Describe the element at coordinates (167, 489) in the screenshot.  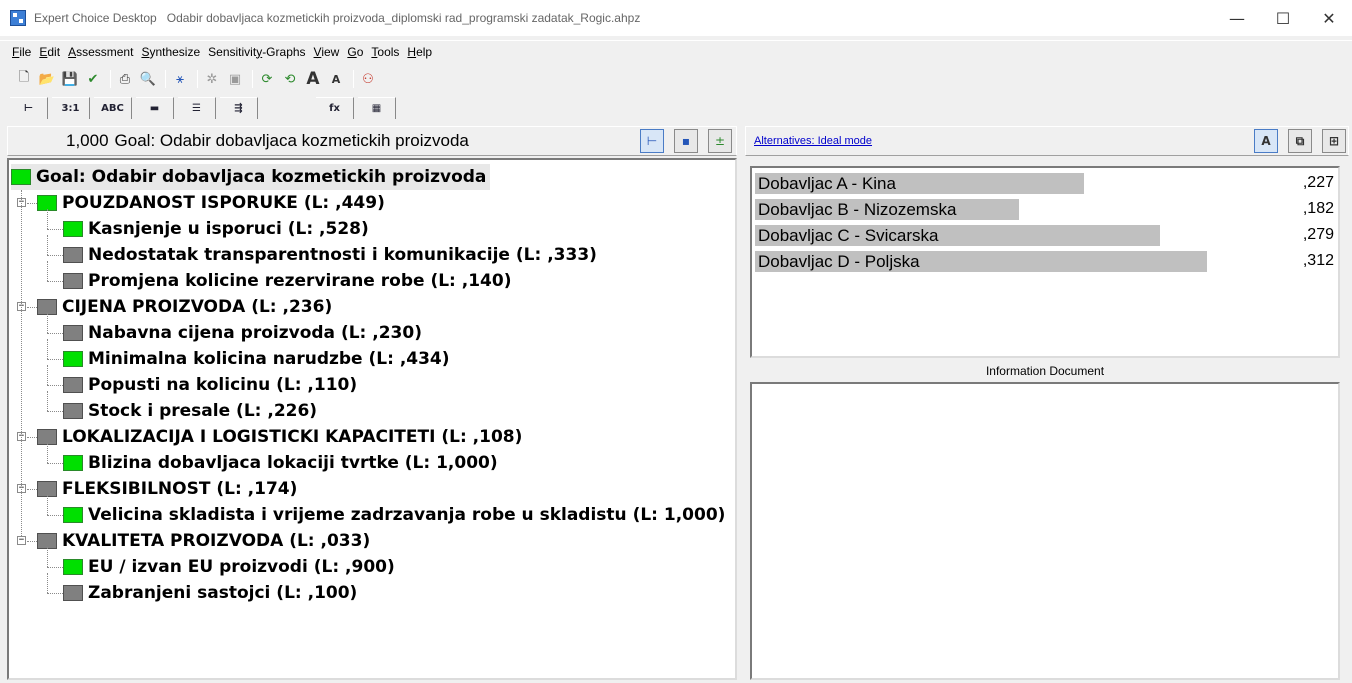
I see `criterion-node: FLEKSIBILNOST (L: ,174)` at that location.